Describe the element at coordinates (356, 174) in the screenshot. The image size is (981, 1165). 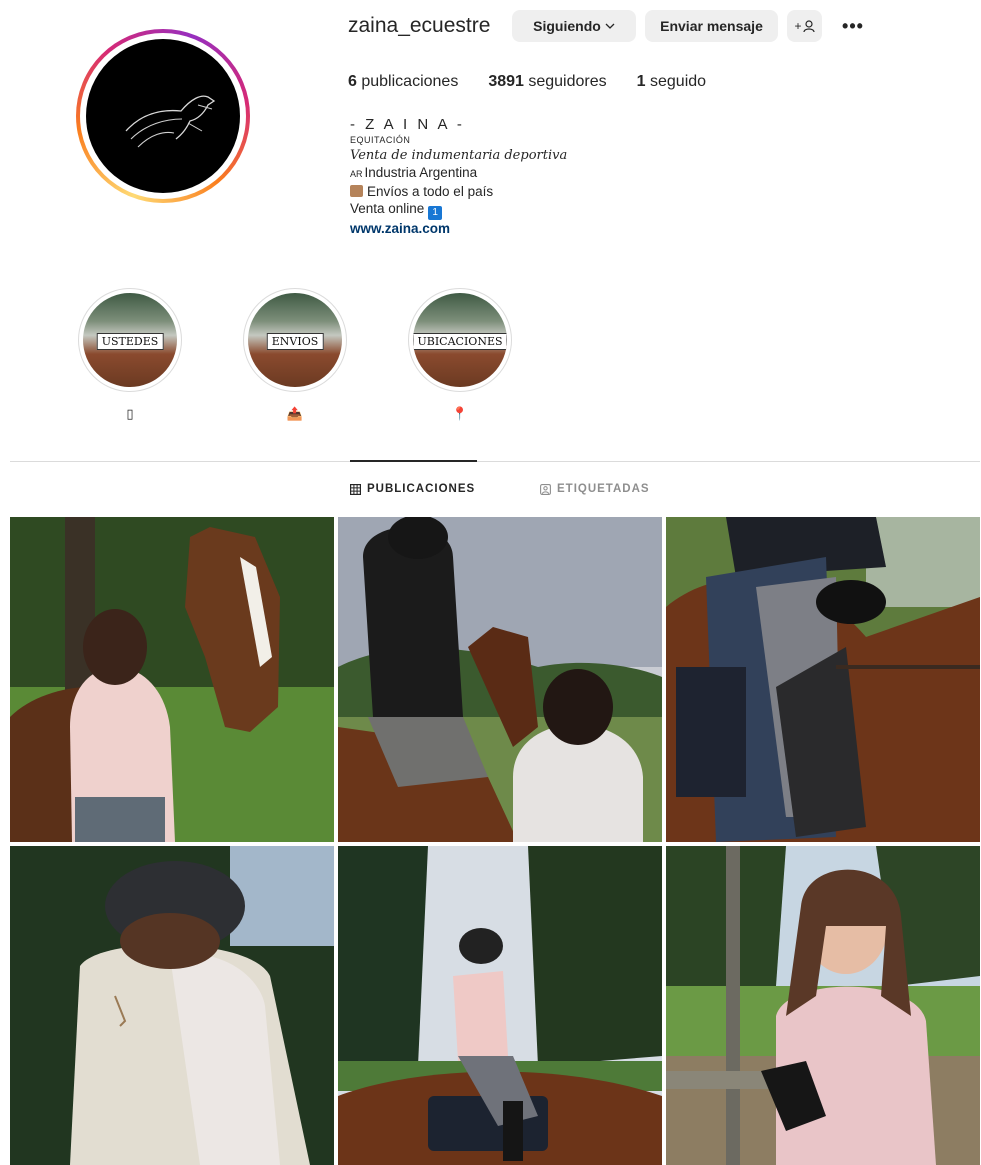
I see `argentina-flag-icon: AR` at that location.